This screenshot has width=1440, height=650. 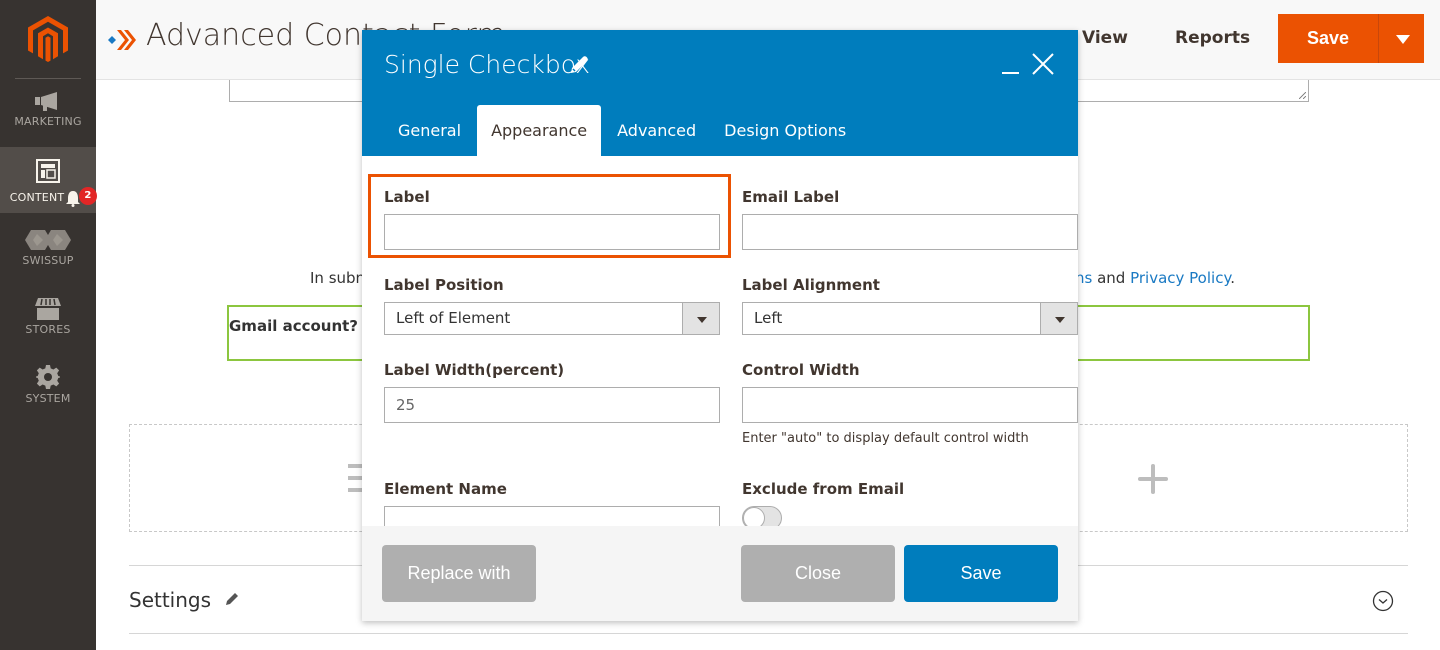 I want to click on sidebar-item-label: MARKETING, so click(x=48, y=121).